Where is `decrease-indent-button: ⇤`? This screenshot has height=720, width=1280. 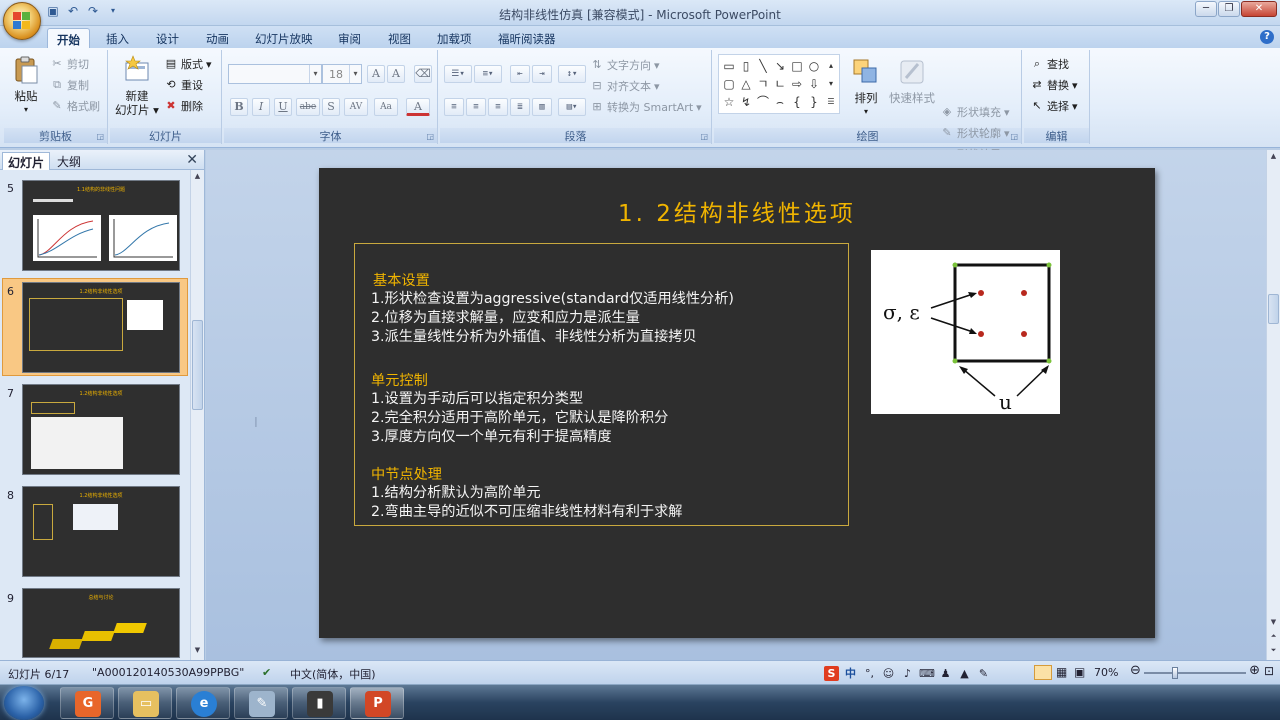
decrease-indent-button: ⇤ is located at coordinates (520, 74).